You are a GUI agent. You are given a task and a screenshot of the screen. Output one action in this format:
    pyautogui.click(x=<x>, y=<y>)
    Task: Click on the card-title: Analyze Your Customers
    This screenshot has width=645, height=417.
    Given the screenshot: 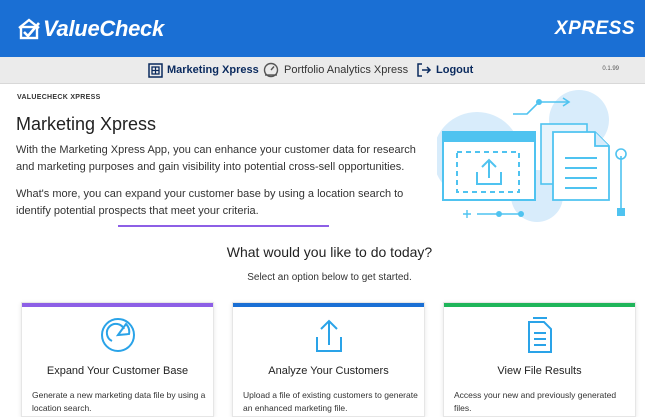 What is the action you would take?
    pyautogui.click(x=328, y=371)
    